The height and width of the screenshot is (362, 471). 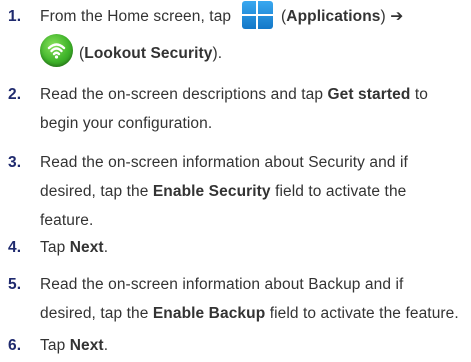 I want to click on step-text-fragment: to, so click(x=419, y=94).